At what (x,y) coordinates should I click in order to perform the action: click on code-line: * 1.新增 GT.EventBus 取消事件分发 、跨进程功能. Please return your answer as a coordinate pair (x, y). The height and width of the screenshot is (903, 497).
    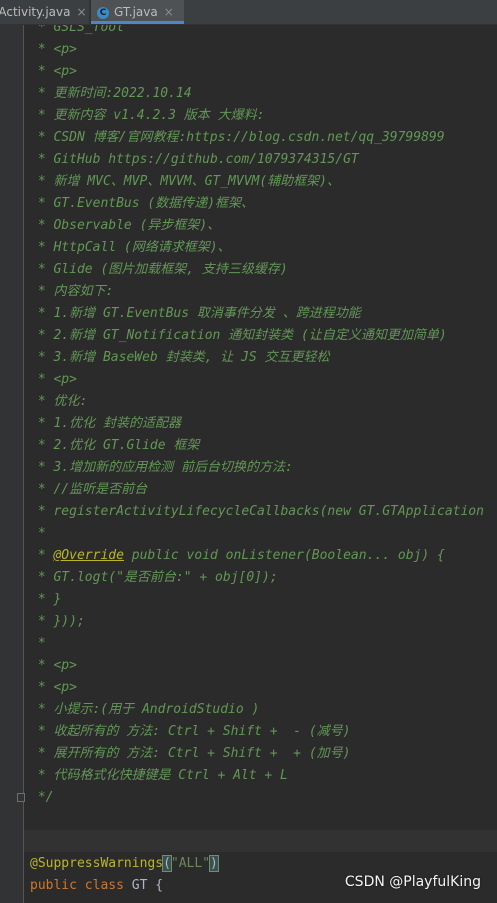
    Looking at the image, I should click on (195, 313).